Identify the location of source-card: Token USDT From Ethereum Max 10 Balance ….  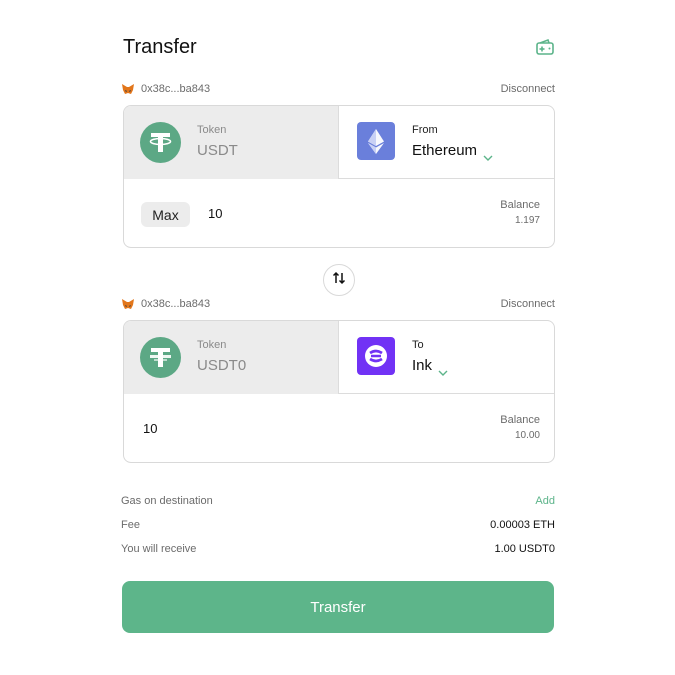
(339, 176).